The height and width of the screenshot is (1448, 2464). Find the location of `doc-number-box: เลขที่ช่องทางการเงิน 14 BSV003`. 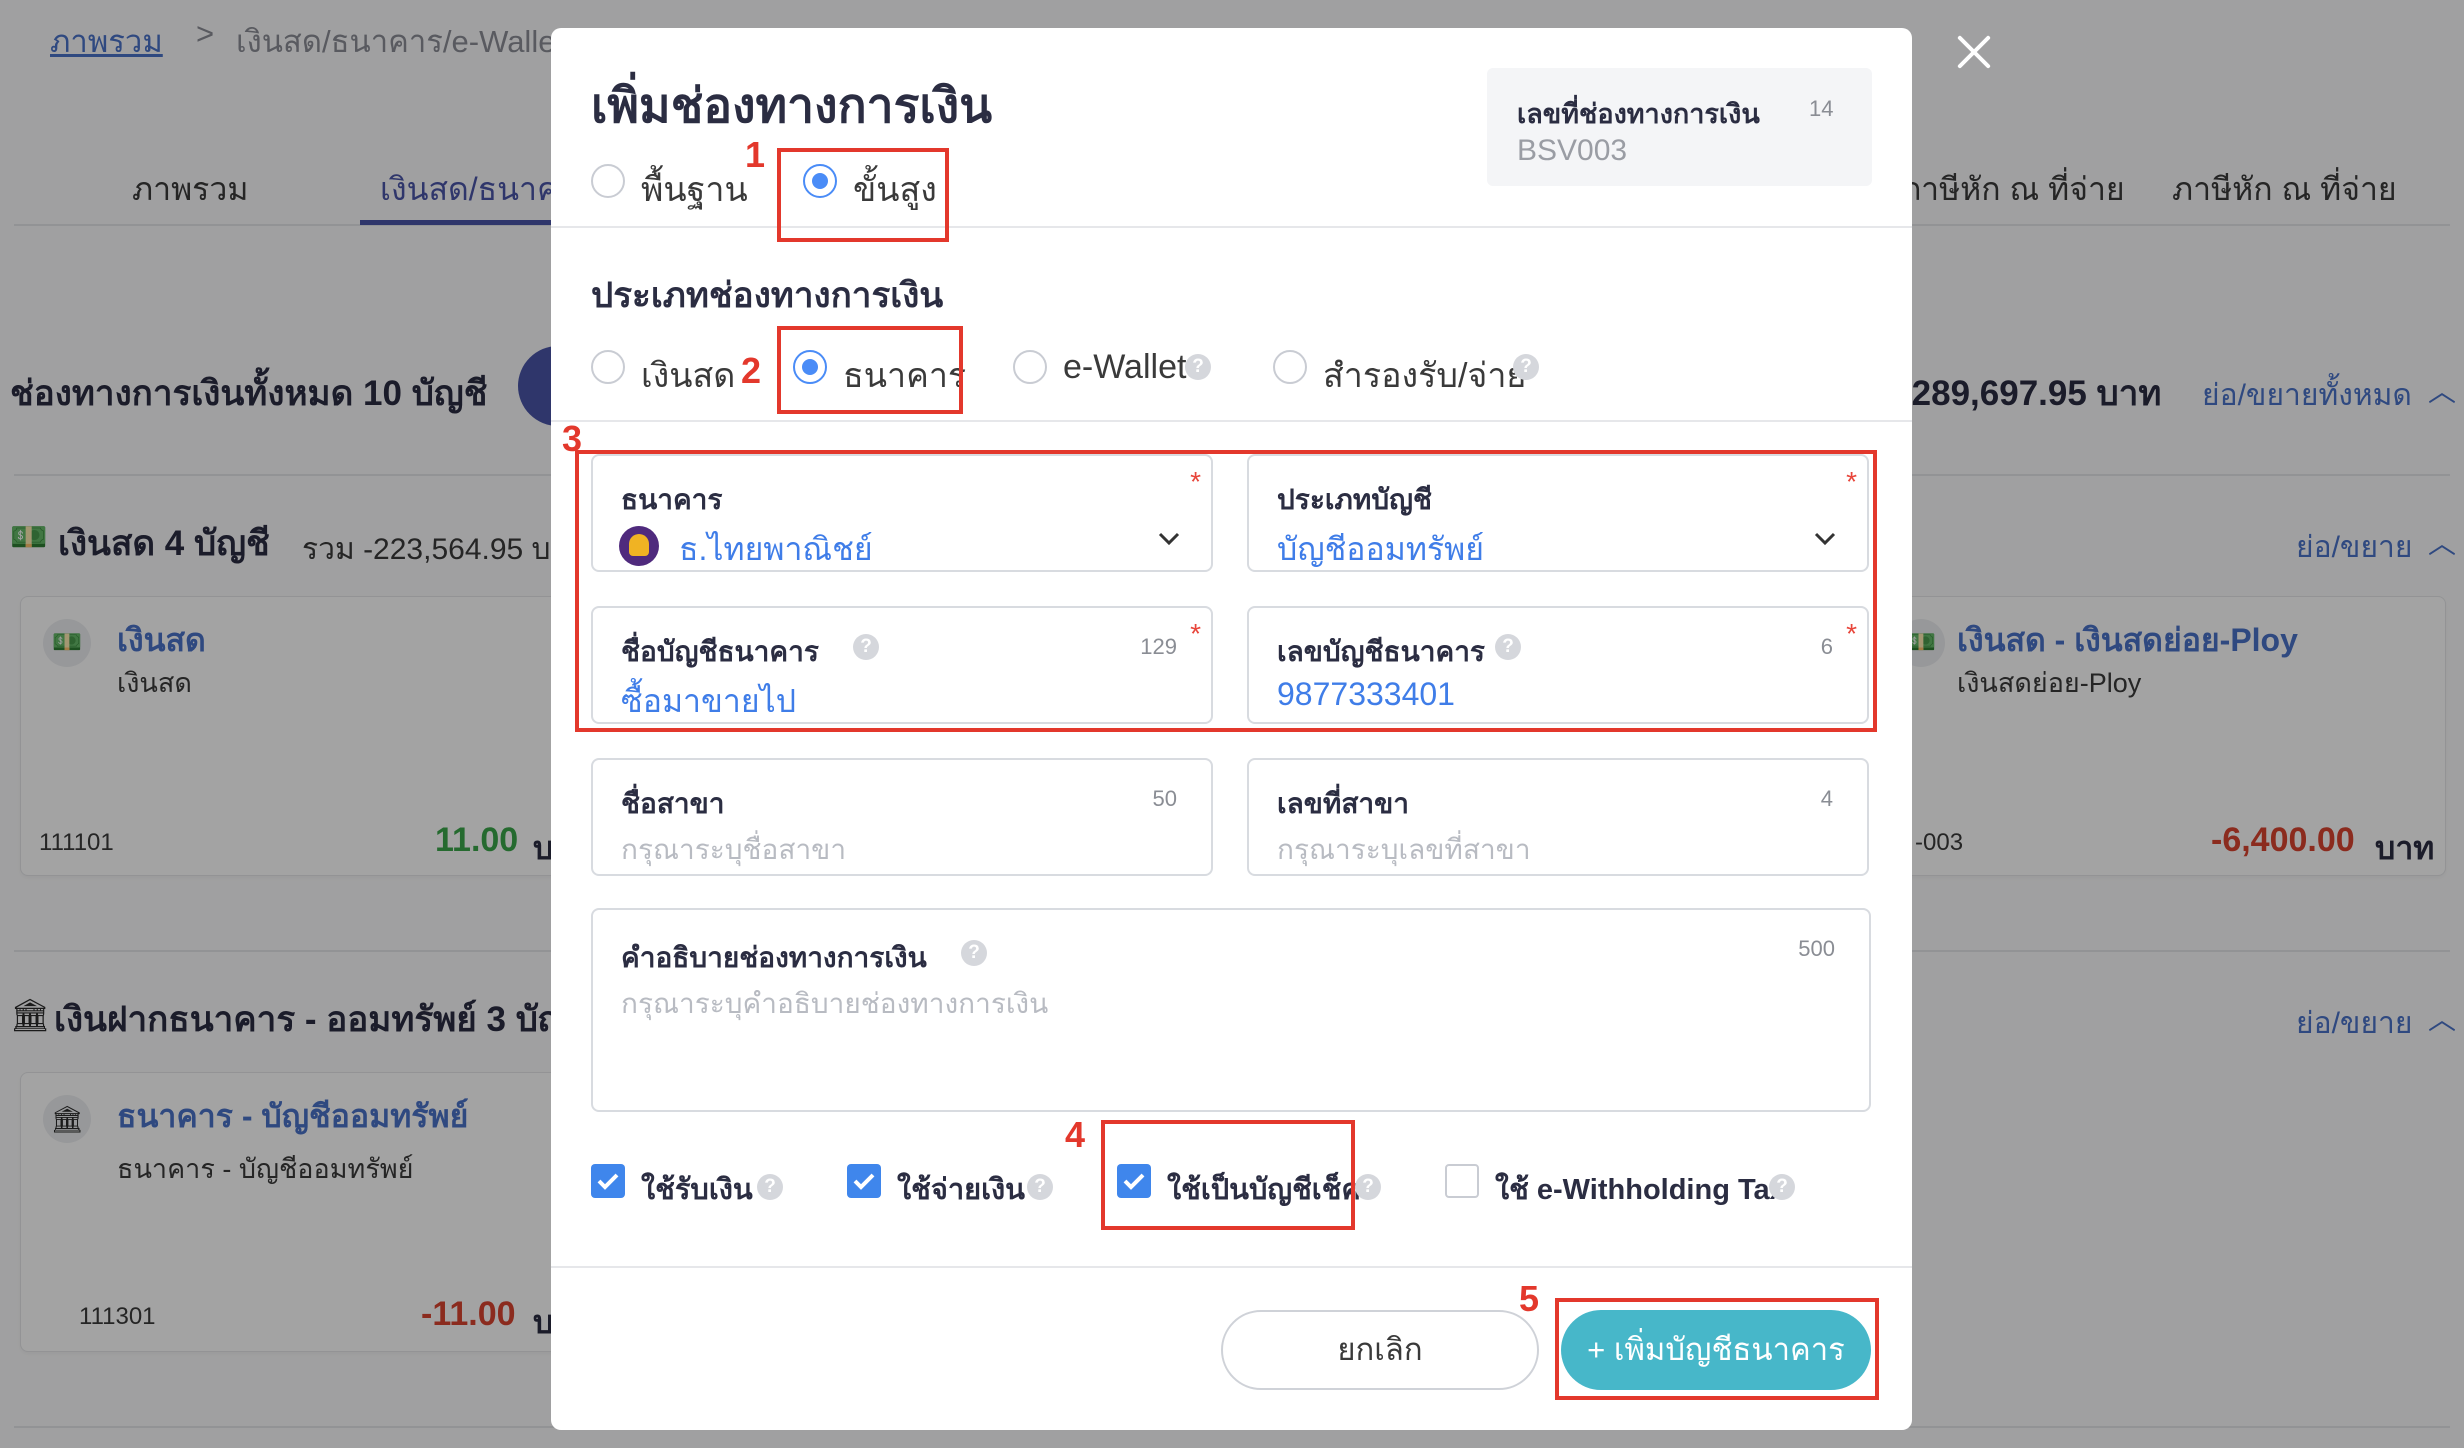

doc-number-box: เลขที่ช่องทางการเงิน 14 BSV003 is located at coordinates (1679, 127).